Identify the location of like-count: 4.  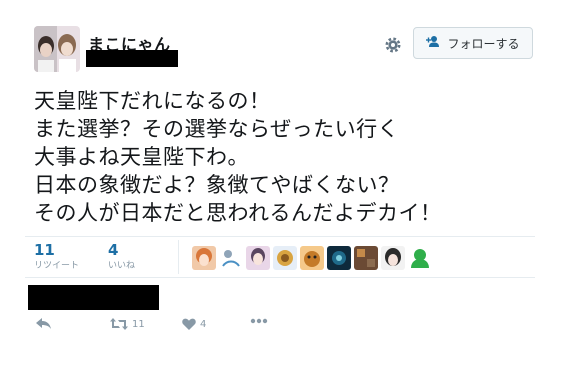
(113, 250).